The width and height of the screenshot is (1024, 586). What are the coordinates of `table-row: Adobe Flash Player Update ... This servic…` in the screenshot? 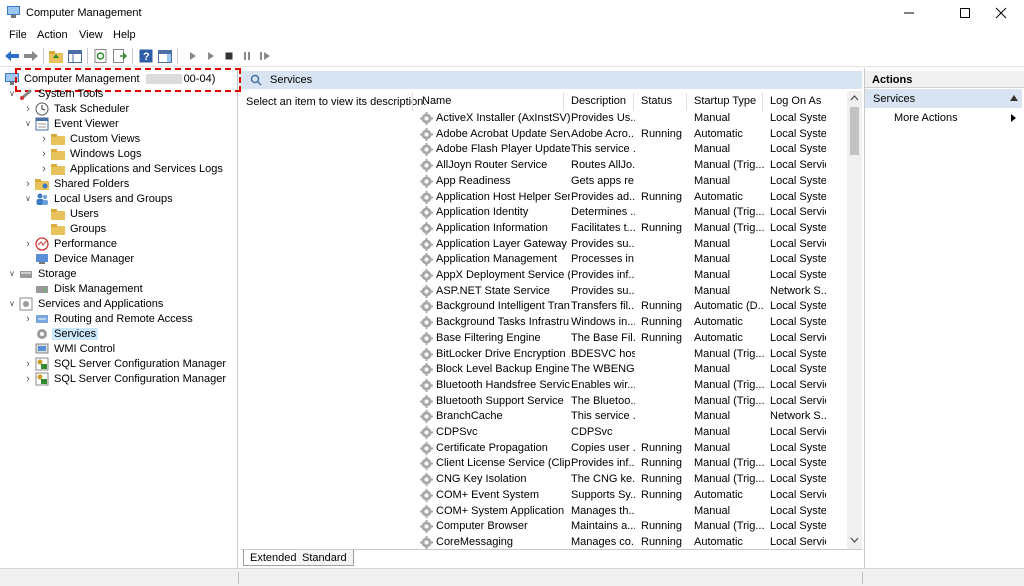 It's located at (633, 150).